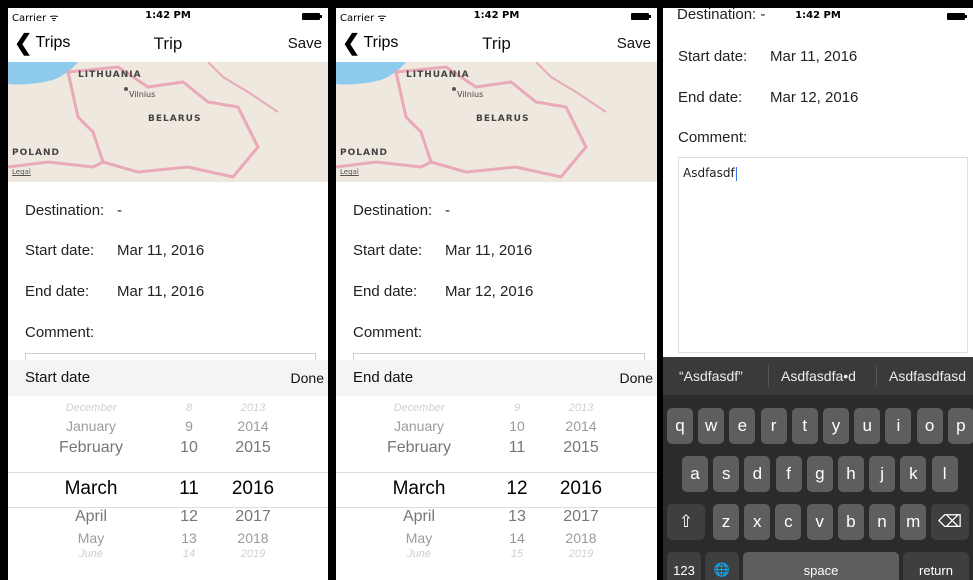 This screenshot has height=580, width=973. What do you see at coordinates (91, 554) in the screenshot?
I see `picker-months-value: June` at bounding box center [91, 554].